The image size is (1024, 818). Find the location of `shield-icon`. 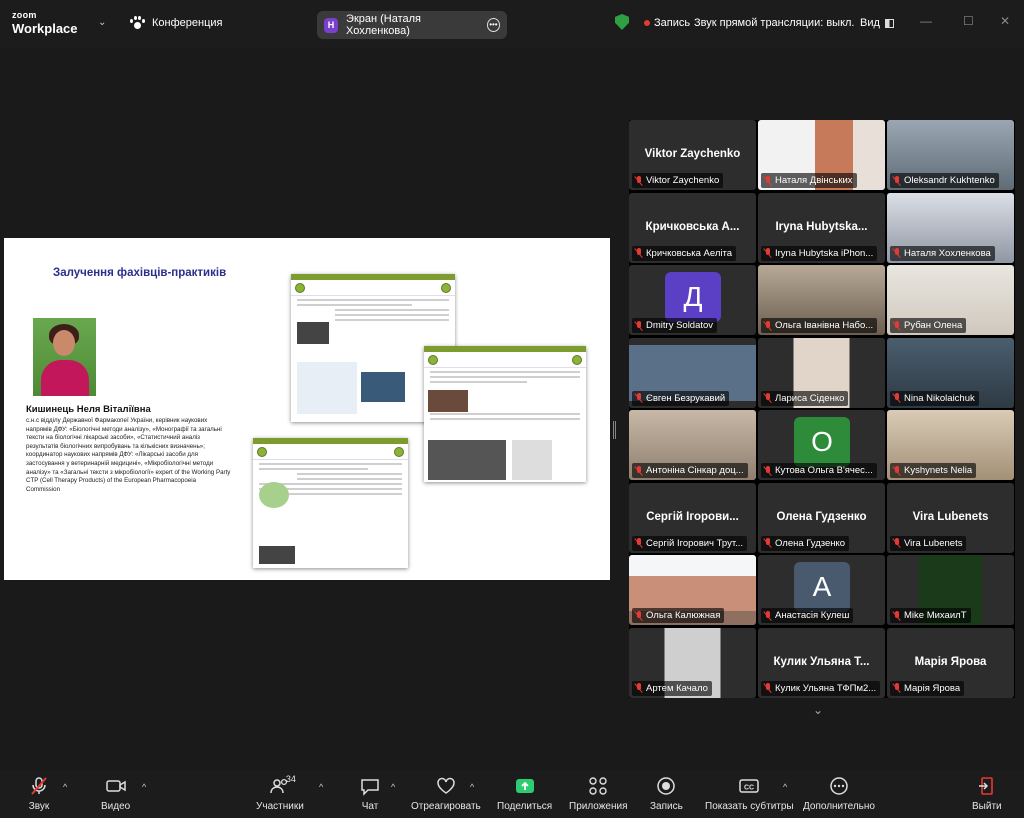

shield-icon is located at coordinates (622, 22).